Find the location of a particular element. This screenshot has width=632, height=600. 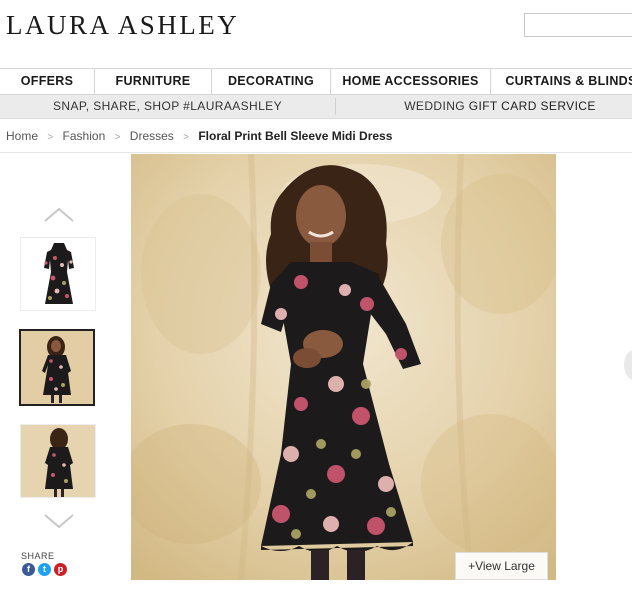

share-label: SHARE is located at coordinates (38, 556).